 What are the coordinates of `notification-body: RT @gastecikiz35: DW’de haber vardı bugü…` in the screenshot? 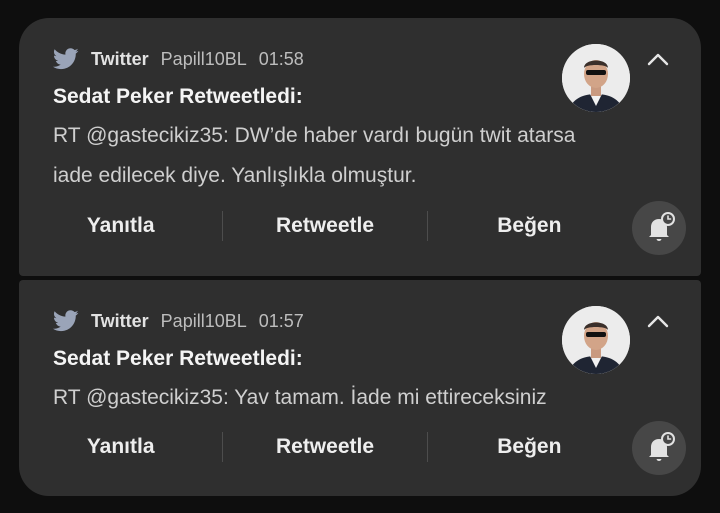 It's located at (333, 156).